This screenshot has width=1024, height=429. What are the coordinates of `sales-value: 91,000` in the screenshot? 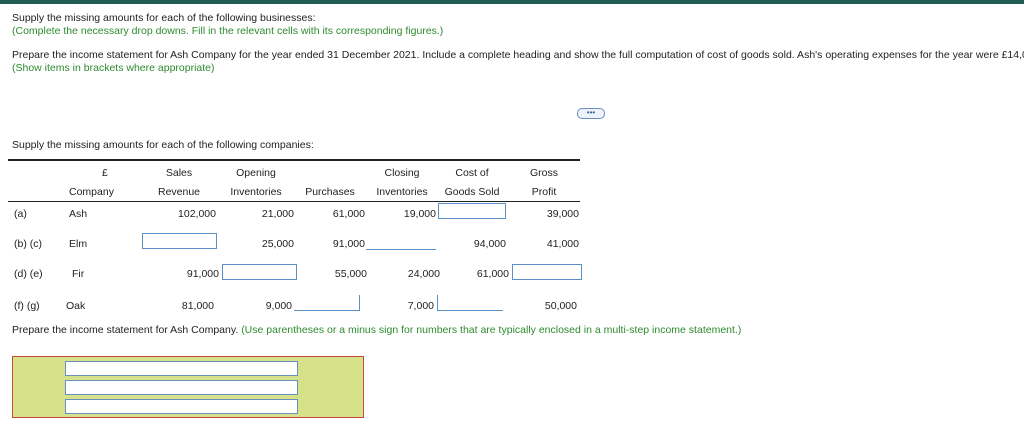 It's located at (202, 274).